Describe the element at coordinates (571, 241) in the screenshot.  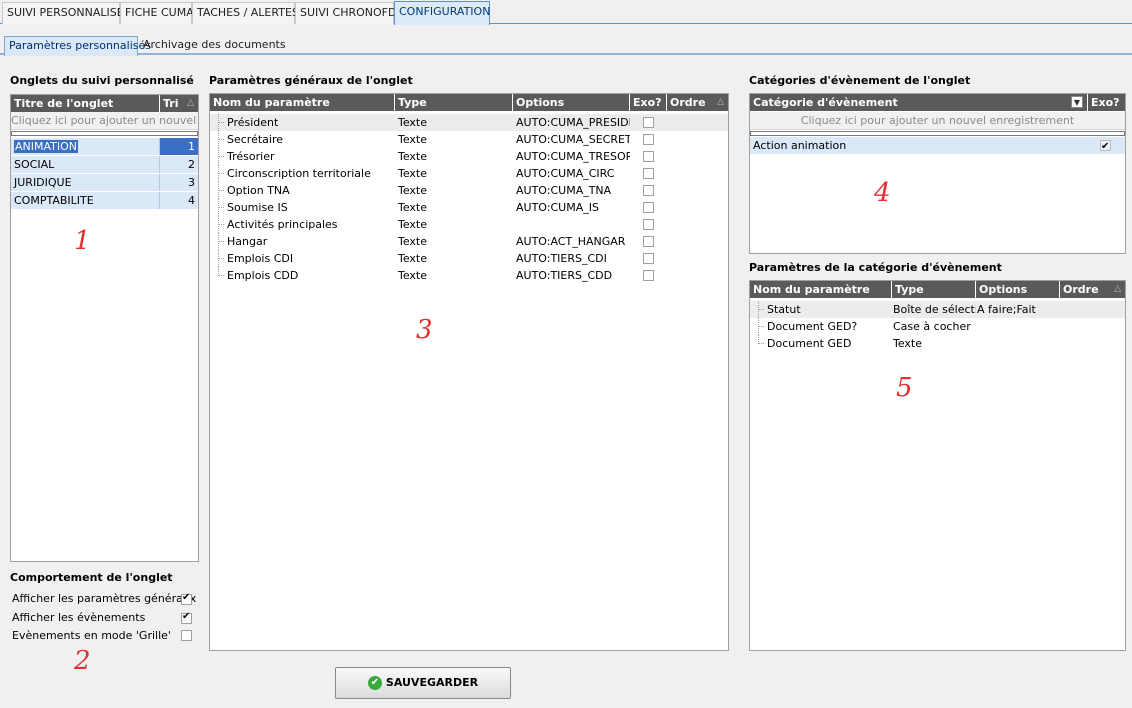
I see `param-options: AUTO:ACT_HANGAR` at that location.